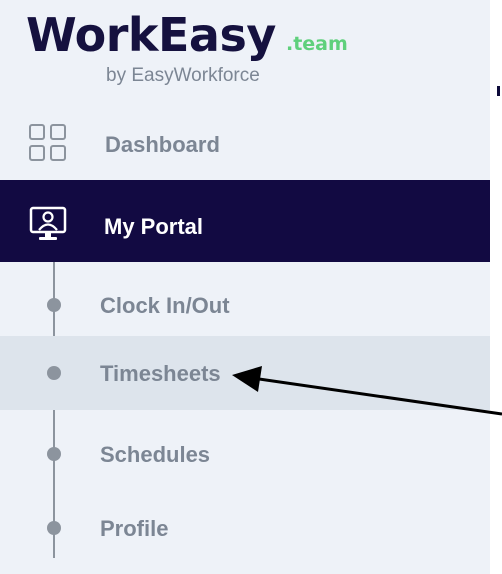  I want to click on sub-item-timesheets: Timesheets, so click(245, 373).